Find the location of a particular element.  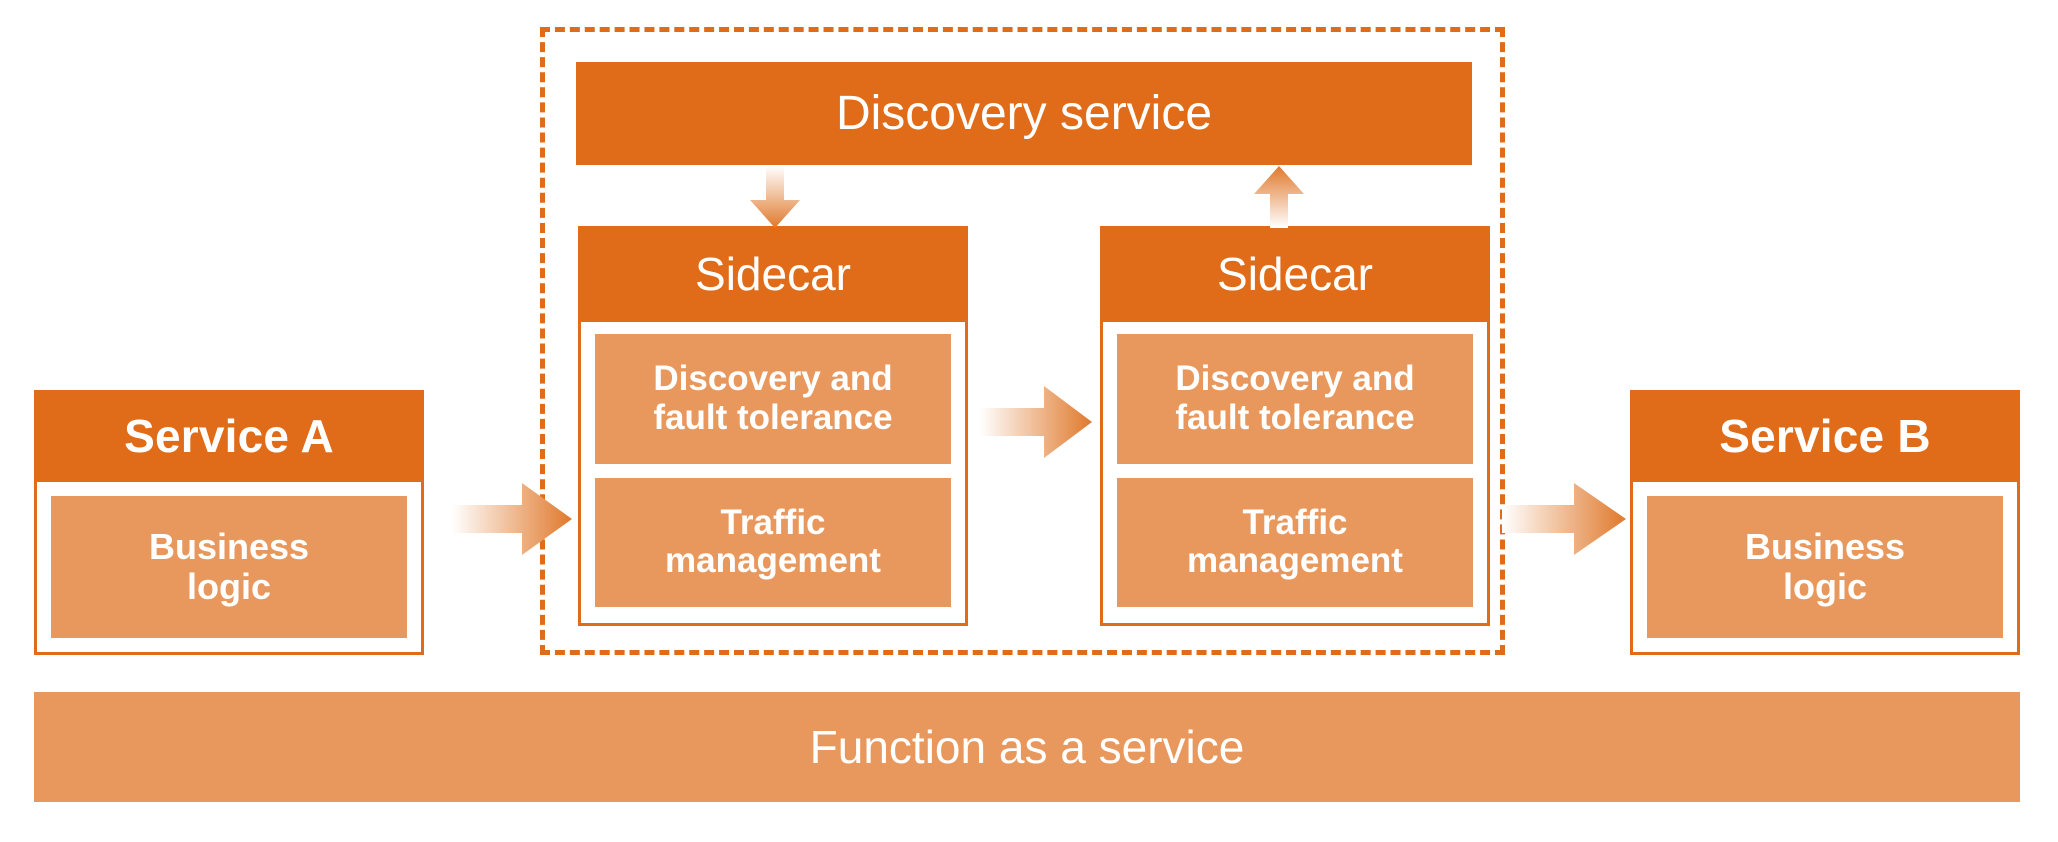

service-b-body: Business logic is located at coordinates (1825, 568).